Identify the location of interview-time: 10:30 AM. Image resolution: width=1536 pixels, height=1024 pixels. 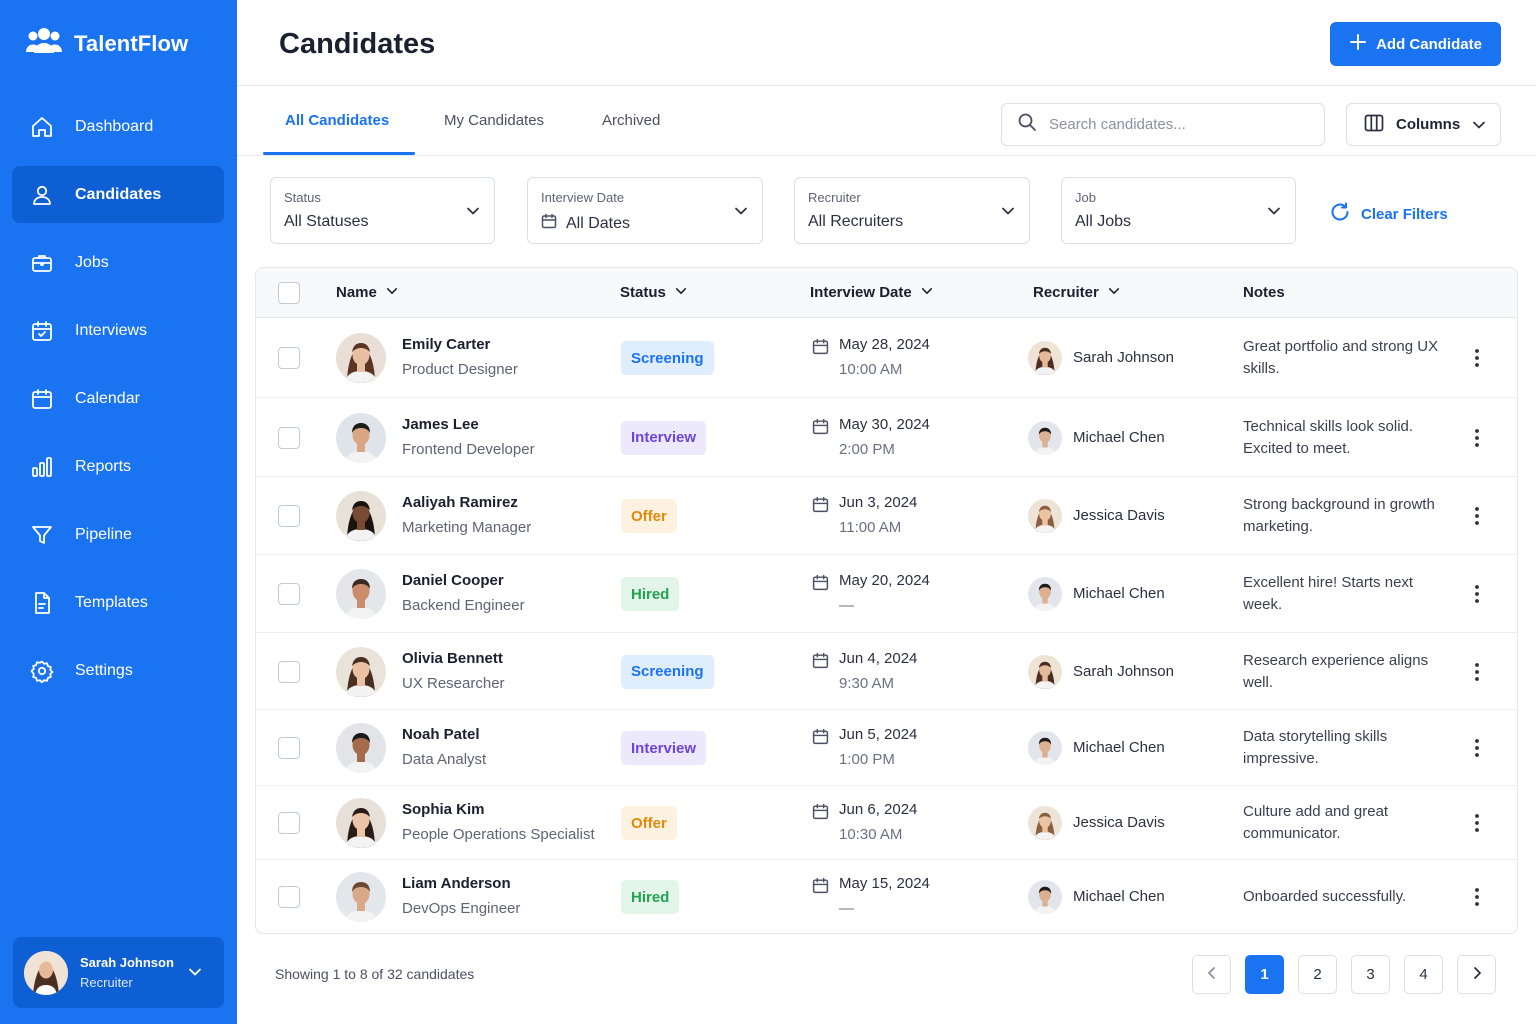
(871, 834).